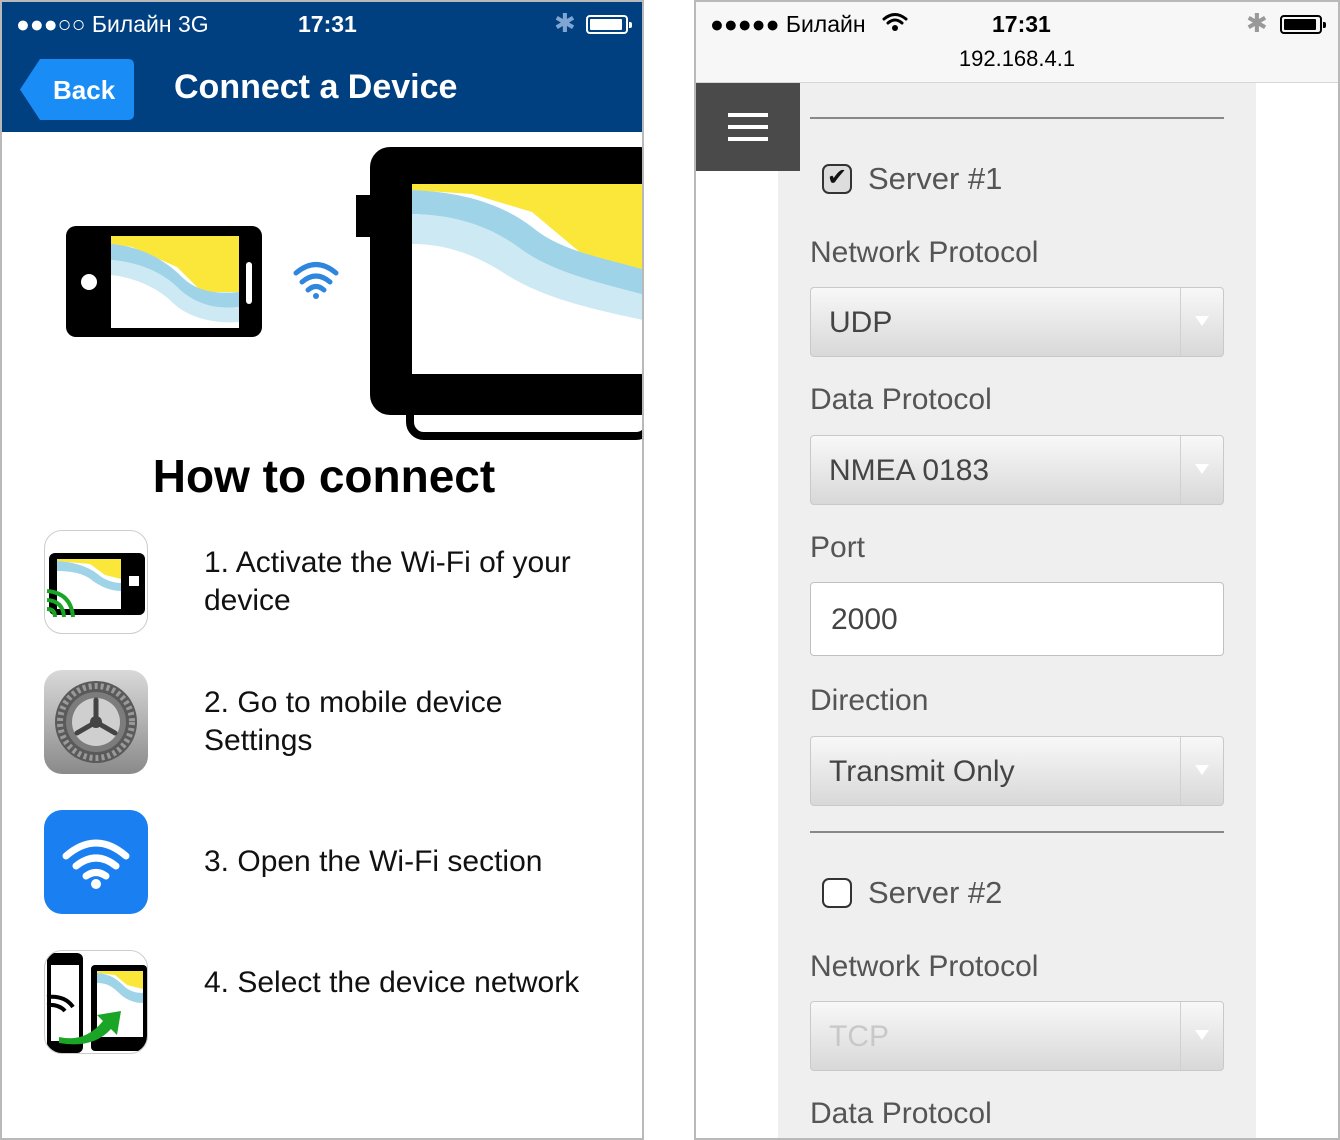 The height and width of the screenshot is (1140, 1340). Describe the element at coordinates (324, 476) in the screenshot. I see `how-to-connect-heading: How to connect` at that location.